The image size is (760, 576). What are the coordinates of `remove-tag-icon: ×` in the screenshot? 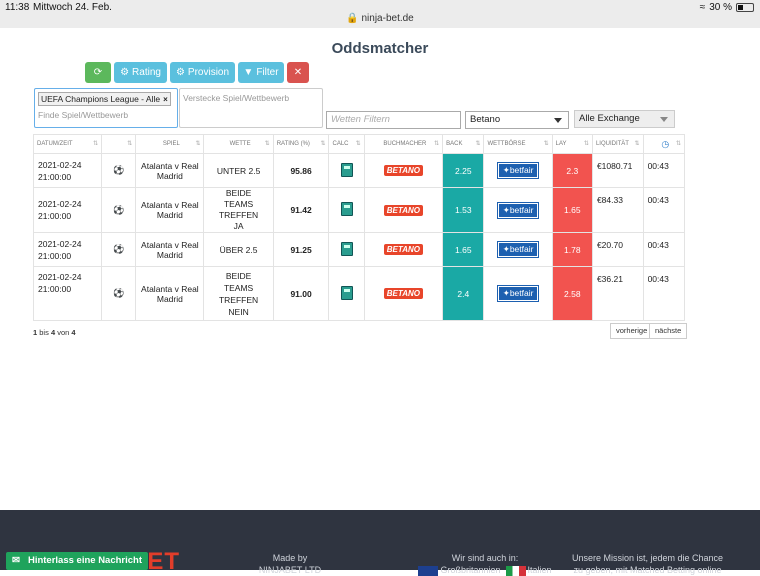 It's located at (165, 99).